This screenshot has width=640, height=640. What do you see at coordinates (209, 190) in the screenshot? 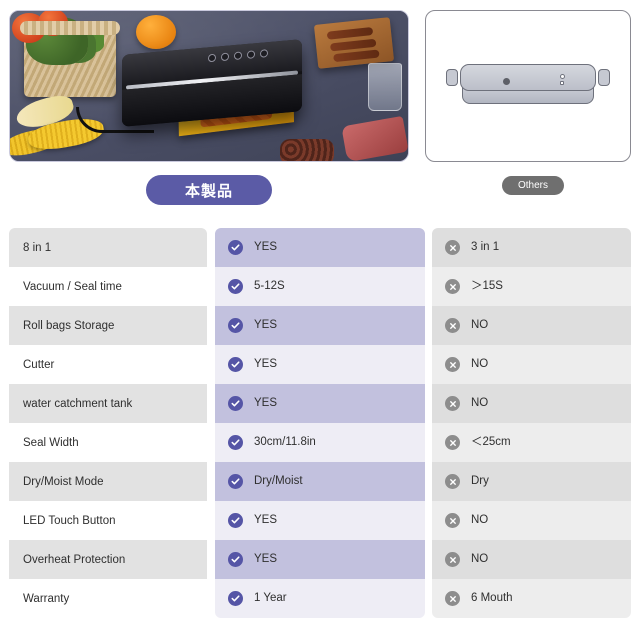
I see `badge-our-product: 本製品` at bounding box center [209, 190].